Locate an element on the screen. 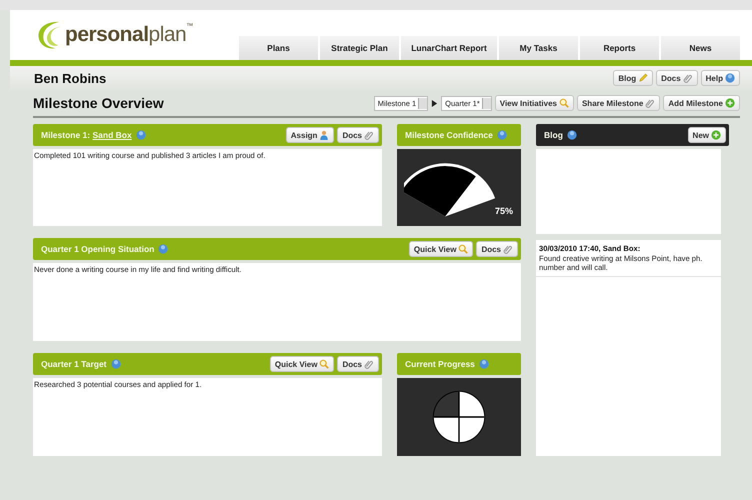 The image size is (752, 500). toolbar-button: Share Milestone is located at coordinates (618, 103).